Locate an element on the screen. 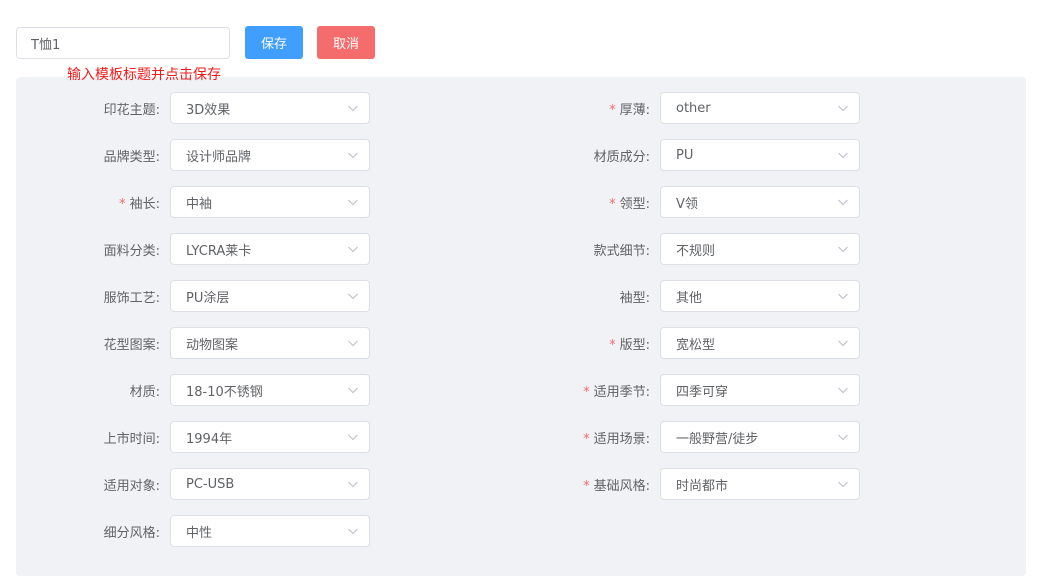 The image size is (1059, 587). field-select: 中性 is located at coordinates (270, 531).